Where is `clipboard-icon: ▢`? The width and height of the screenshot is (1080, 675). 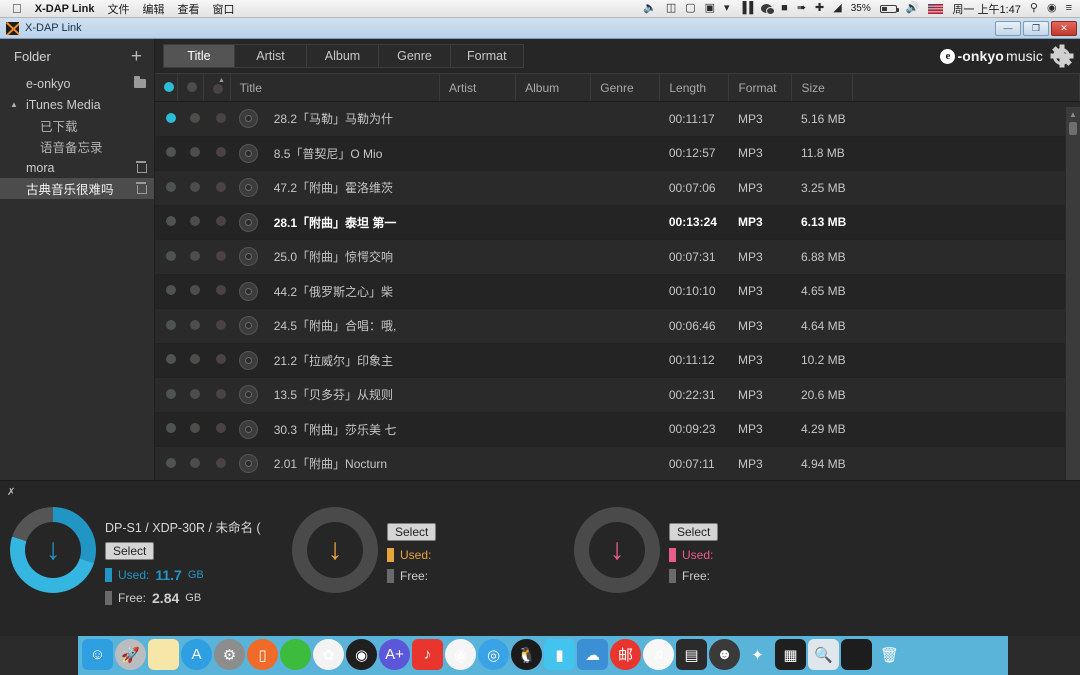
clipboard-icon: ▢ is located at coordinates (690, 8).